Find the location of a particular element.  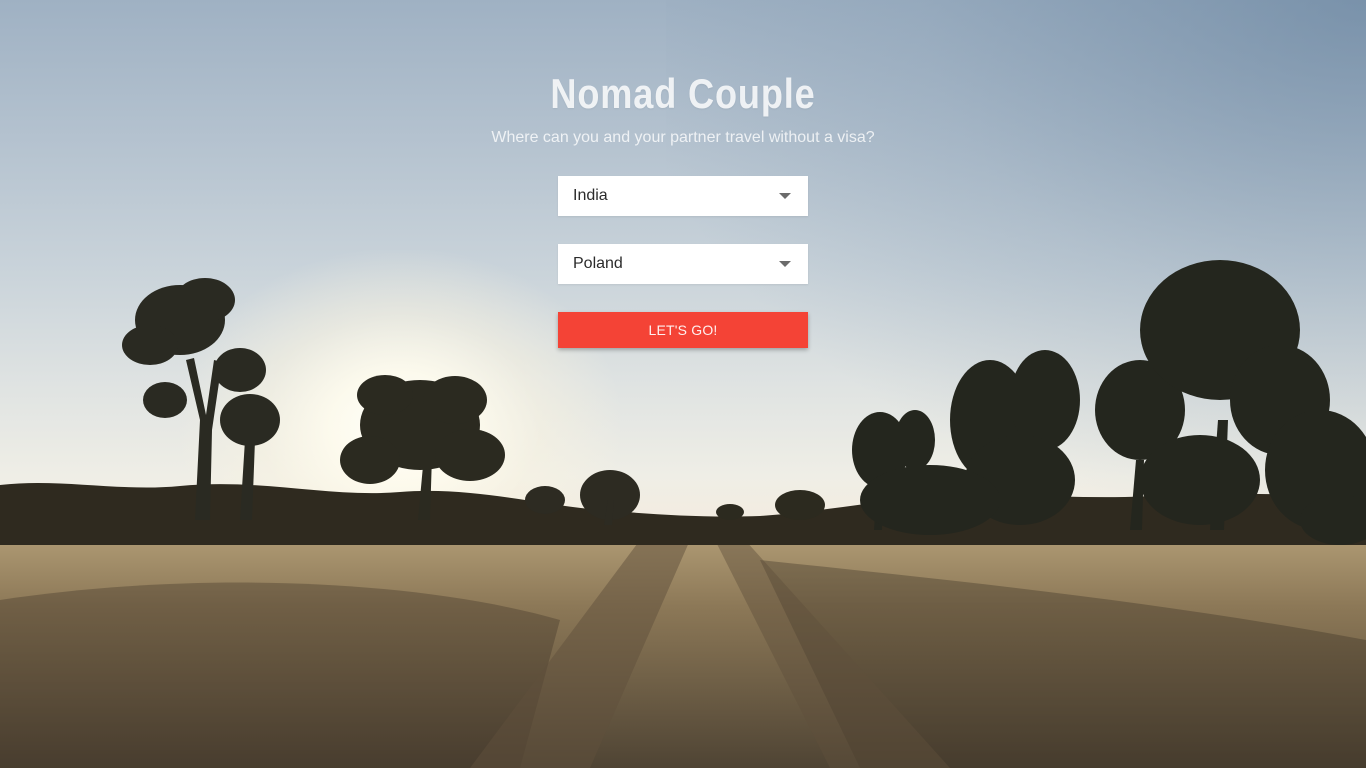

lets-go-button: LET'S GO! is located at coordinates (683, 330).